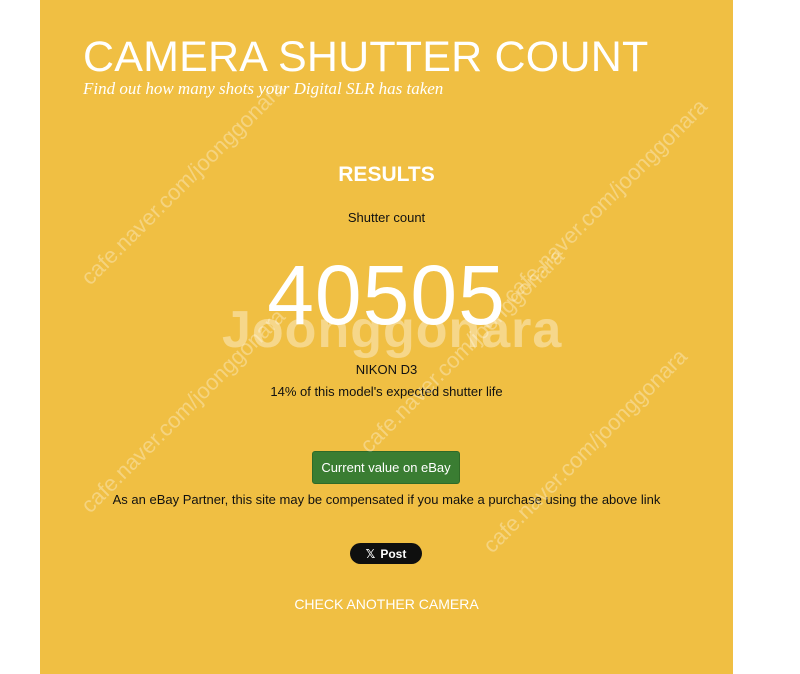 This screenshot has width=800, height=674. What do you see at coordinates (370, 553) in the screenshot?
I see `x-logo-icon: 𝕏` at bounding box center [370, 553].